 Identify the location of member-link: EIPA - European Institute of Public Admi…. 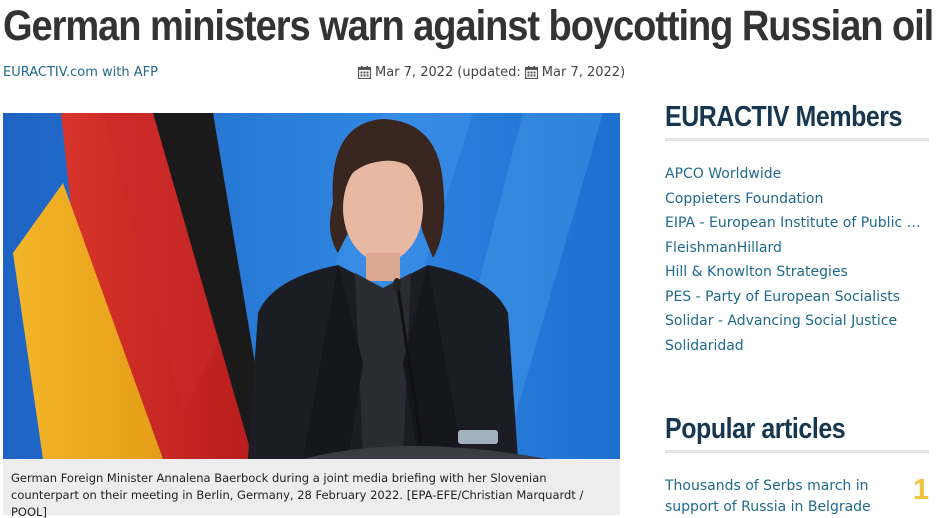
(793, 223).